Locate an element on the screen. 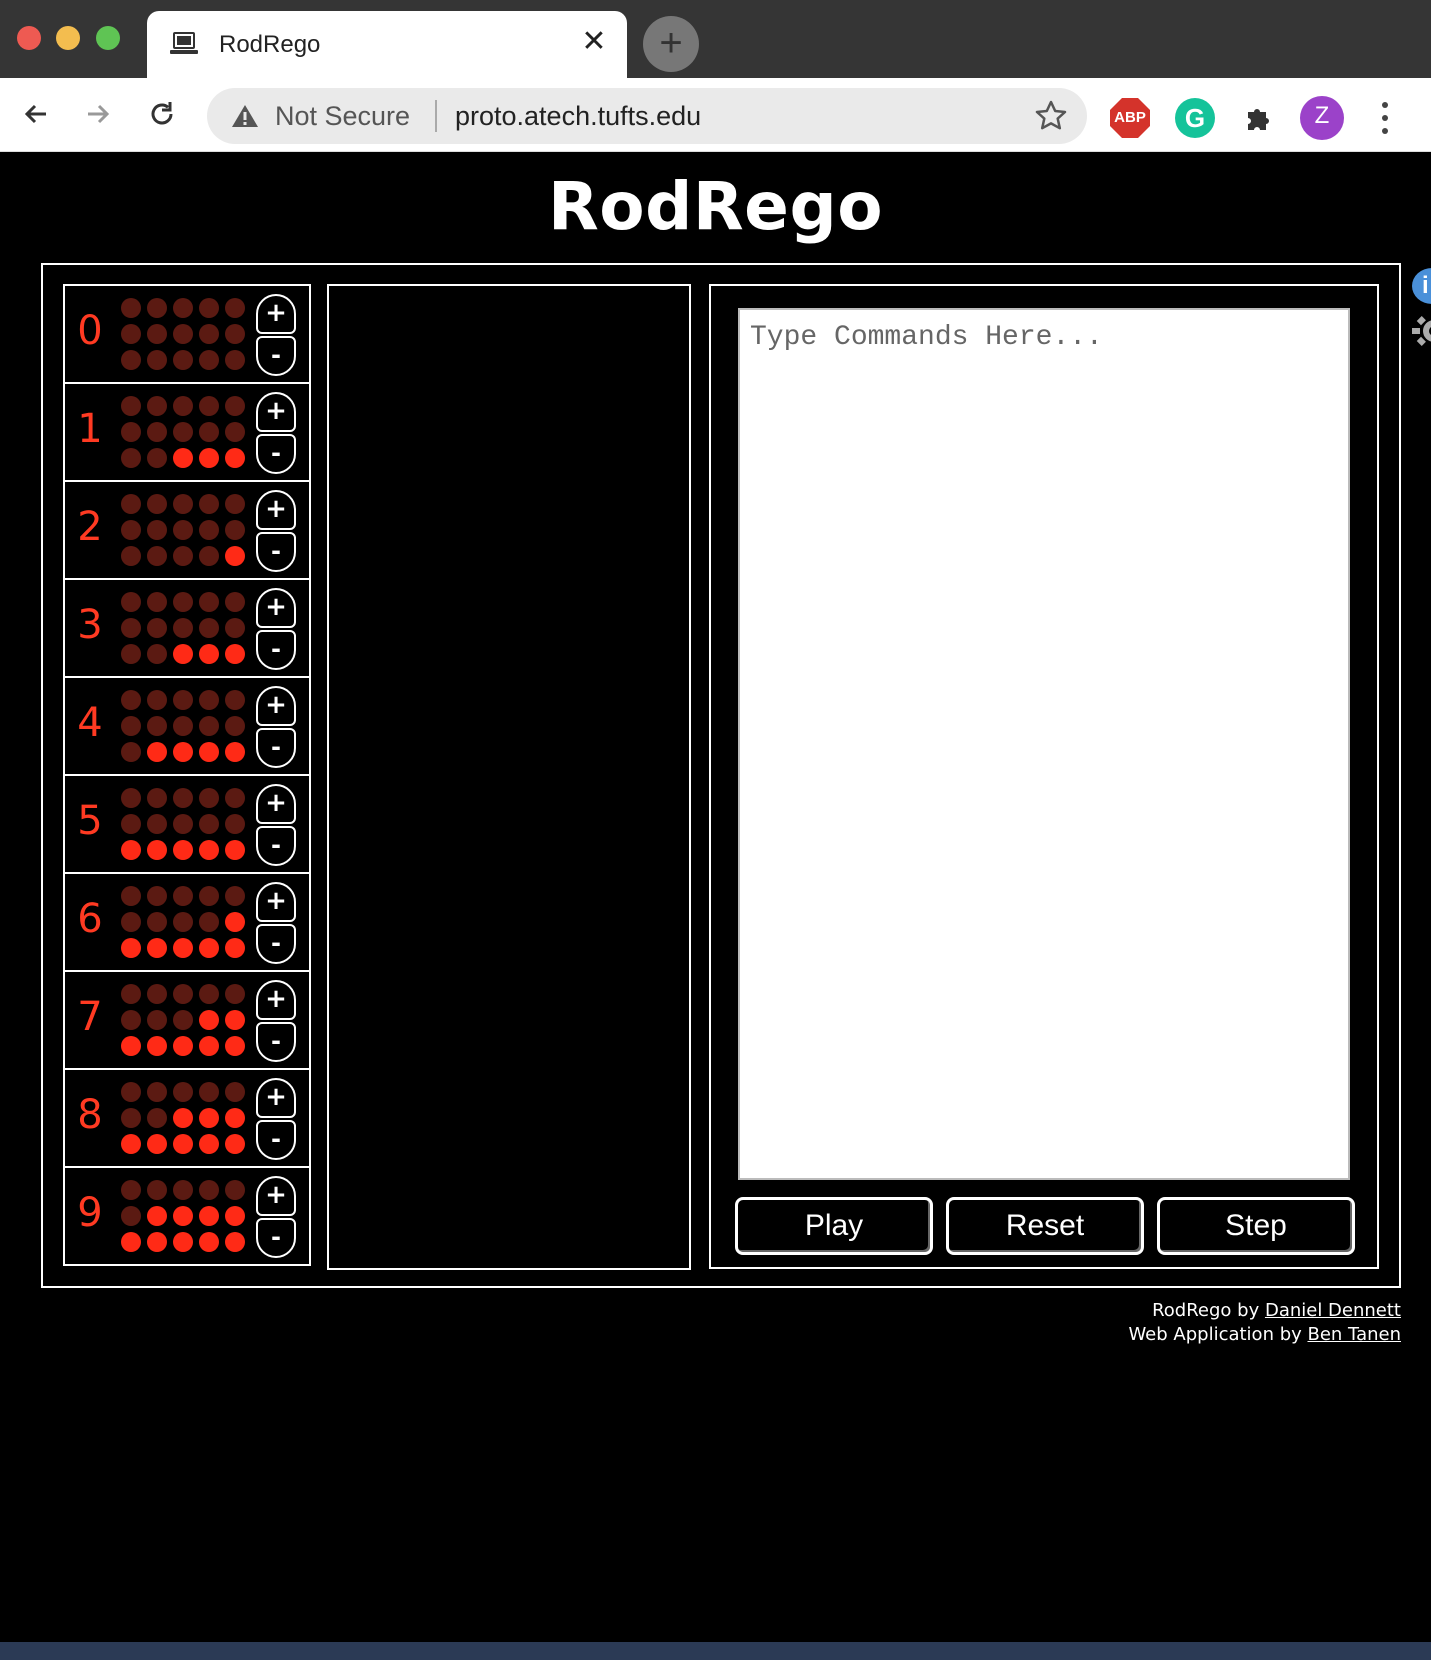 This screenshot has height=1660, width=1431. step-button: Step is located at coordinates (1256, 1226).